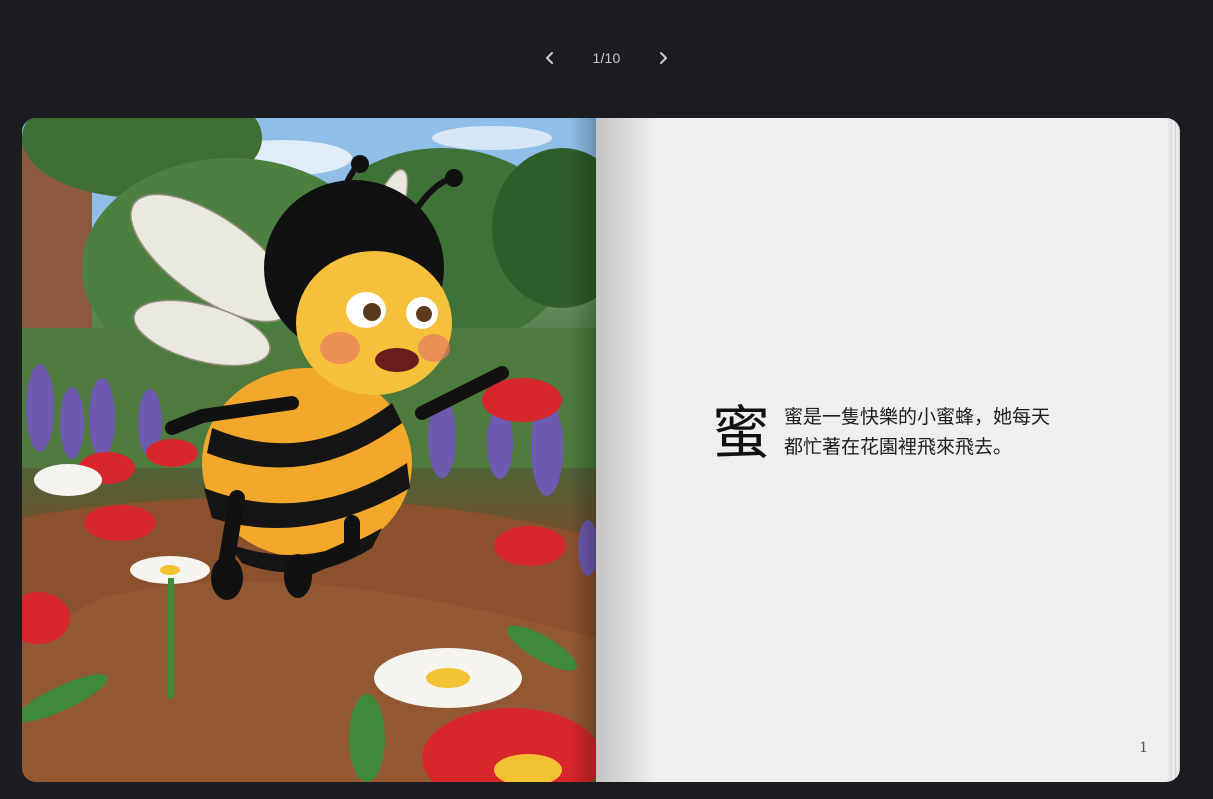  I want to click on next-page-button, so click(663, 58).